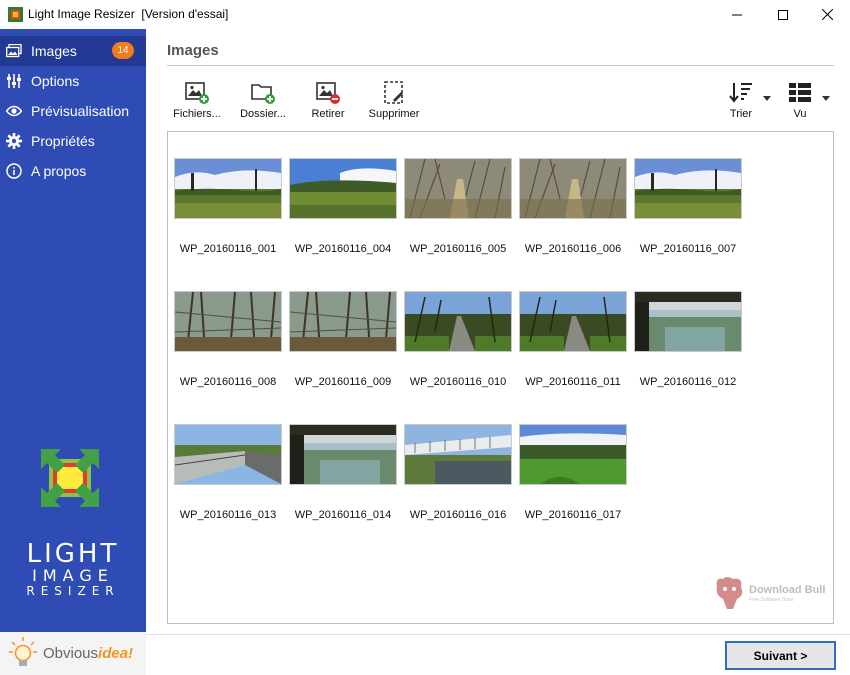  I want to click on info-icon, so click(14, 171).